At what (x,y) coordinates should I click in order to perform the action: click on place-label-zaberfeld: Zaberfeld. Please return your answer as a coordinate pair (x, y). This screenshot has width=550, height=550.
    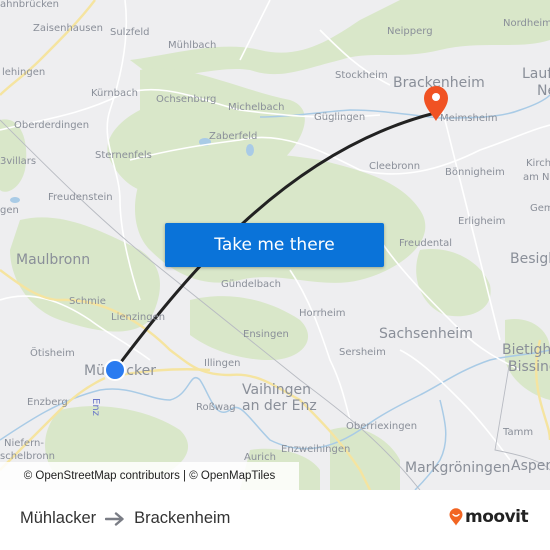
    Looking at the image, I should click on (233, 136).